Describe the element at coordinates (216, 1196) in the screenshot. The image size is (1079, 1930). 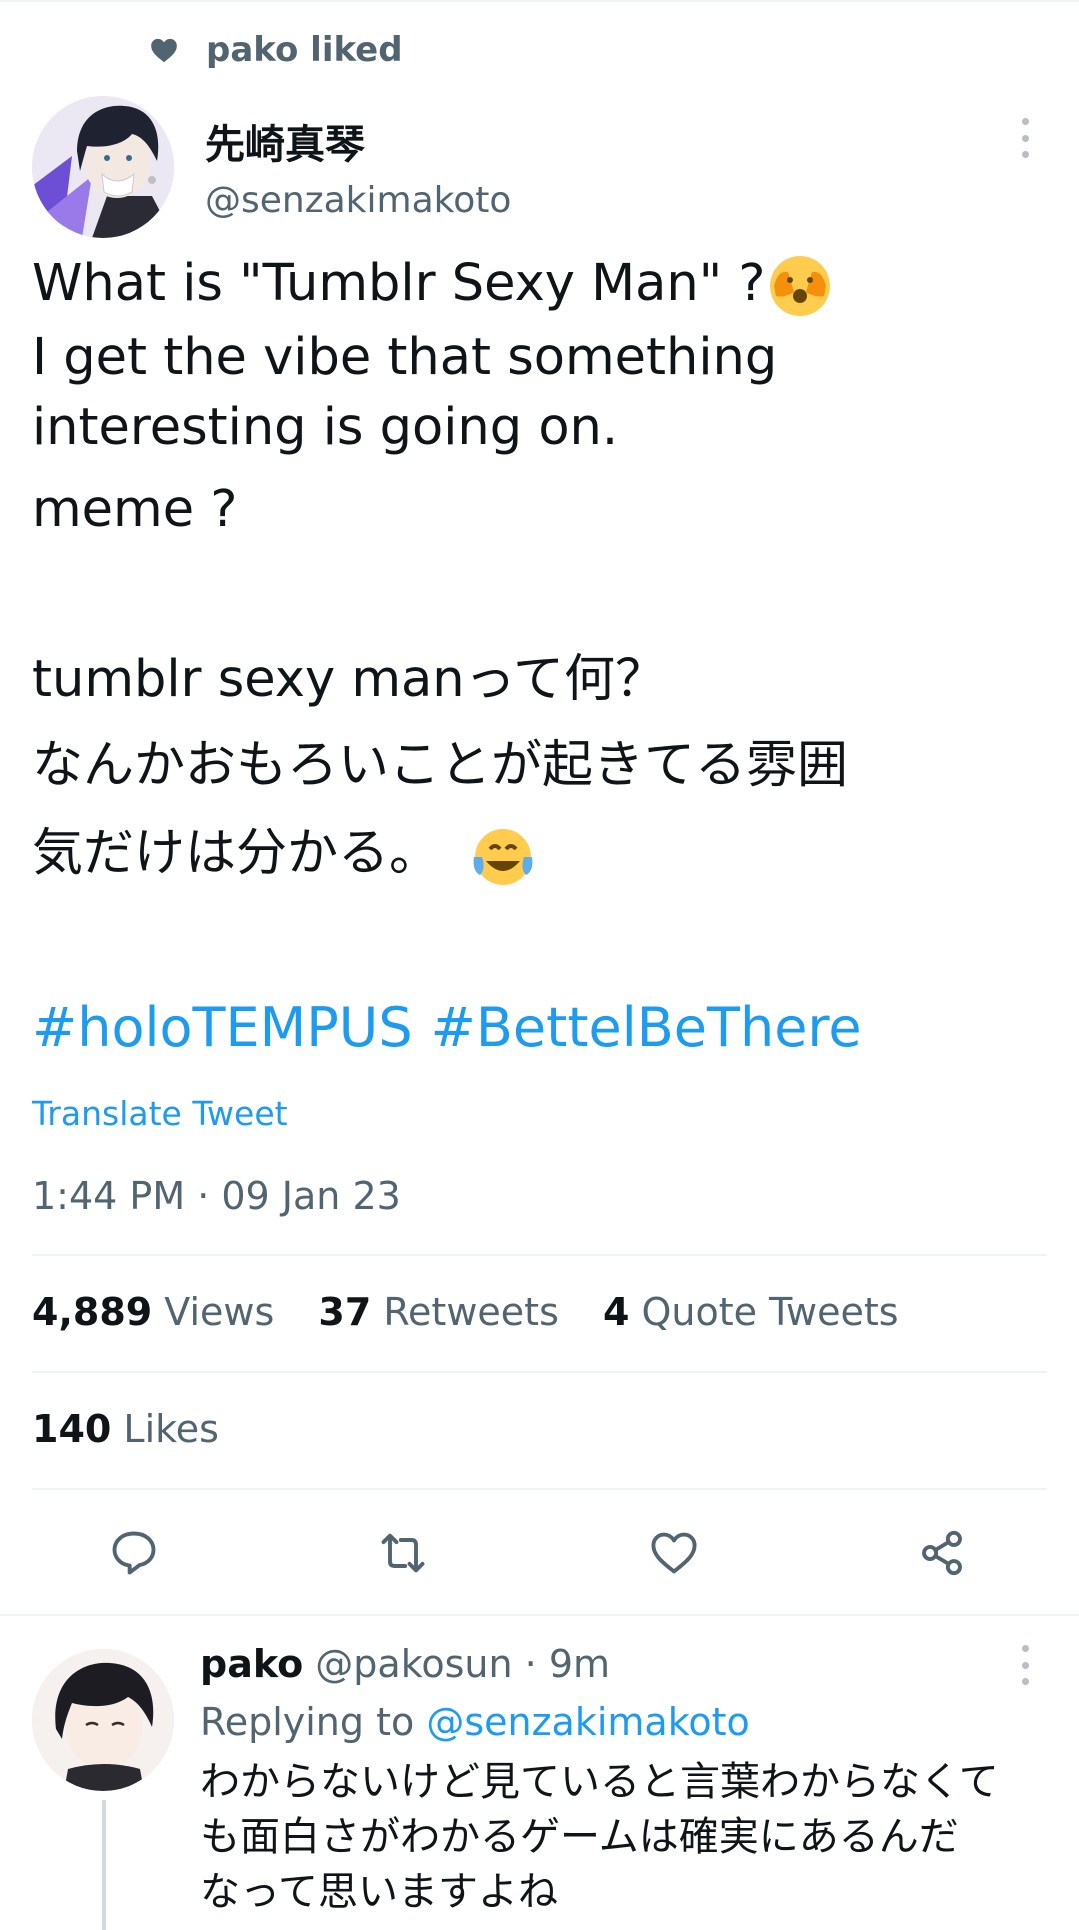
I see `tweet-timestamp: 1:44 PM · 09 Jan 23` at that location.